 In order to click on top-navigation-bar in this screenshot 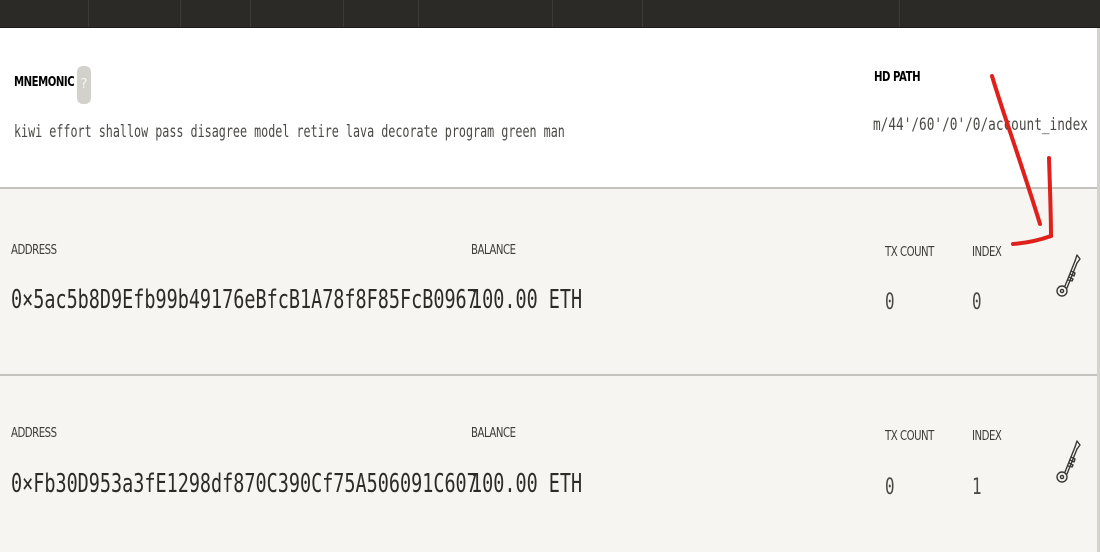, I will do `click(550, 14)`.